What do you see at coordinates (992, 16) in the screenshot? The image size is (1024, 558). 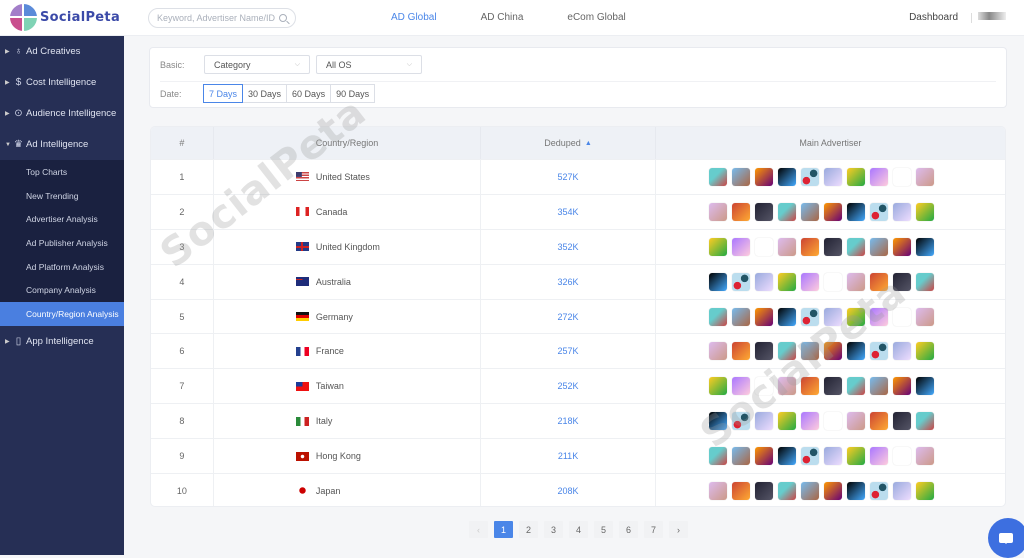 I see `user-avatar` at bounding box center [992, 16].